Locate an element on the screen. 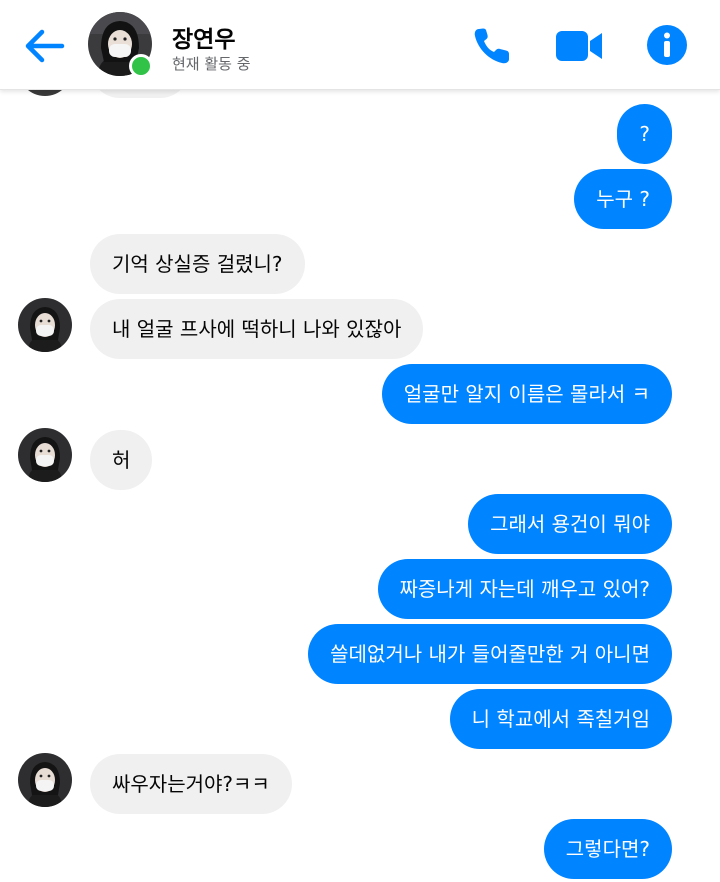  voice-call-button is located at coordinates (493, 46).